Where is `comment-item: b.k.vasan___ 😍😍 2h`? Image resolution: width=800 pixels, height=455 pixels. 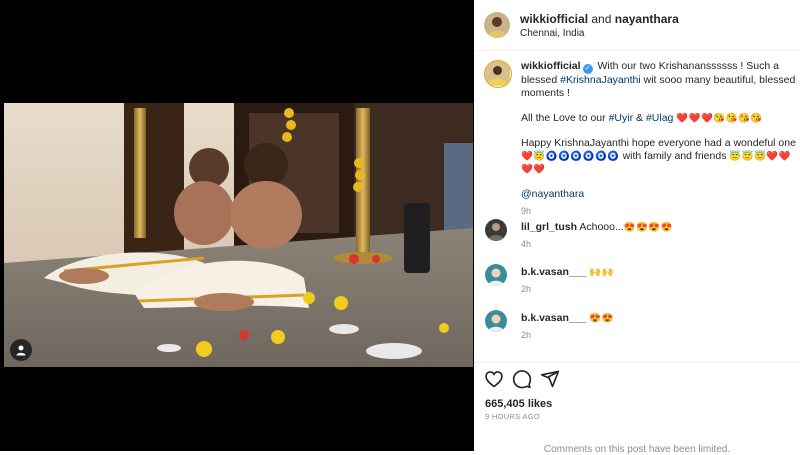 comment-item: b.k.vasan___ 😍😍 2h is located at coordinates (637, 330).